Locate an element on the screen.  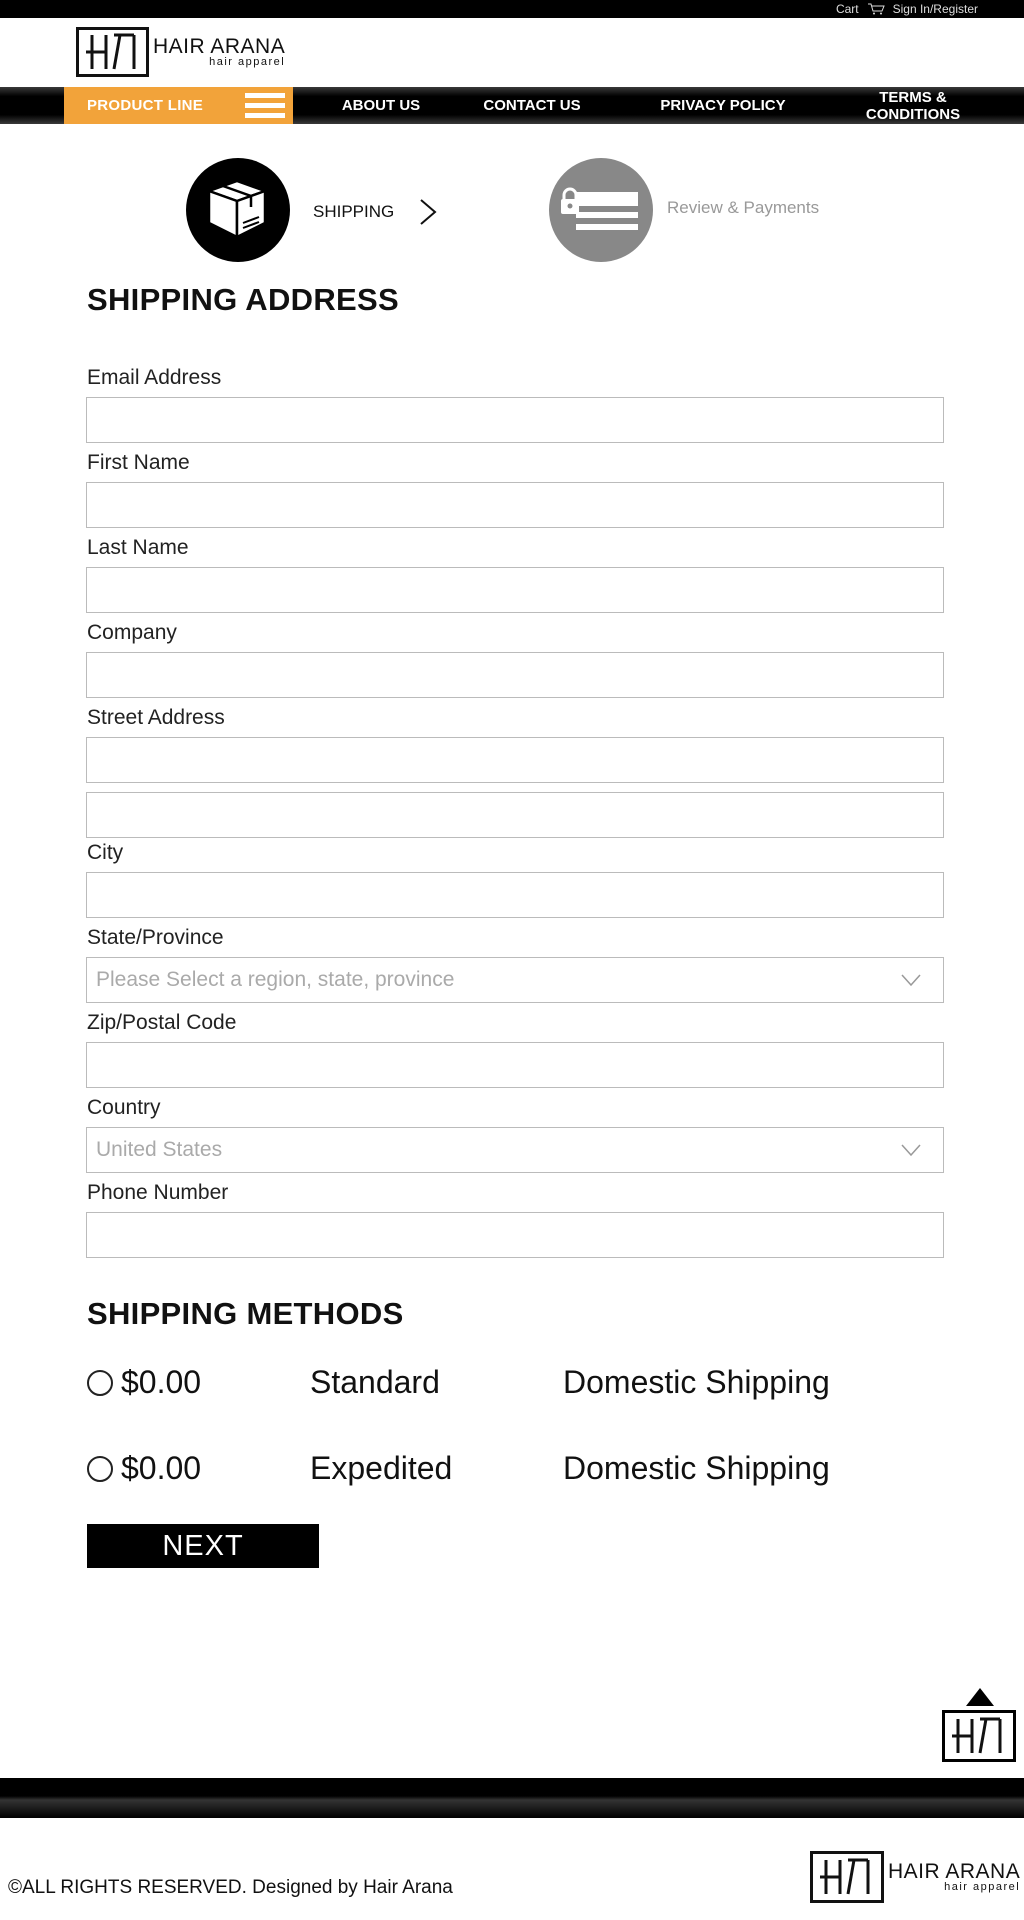
method-name: Standard is located at coordinates (375, 1382).